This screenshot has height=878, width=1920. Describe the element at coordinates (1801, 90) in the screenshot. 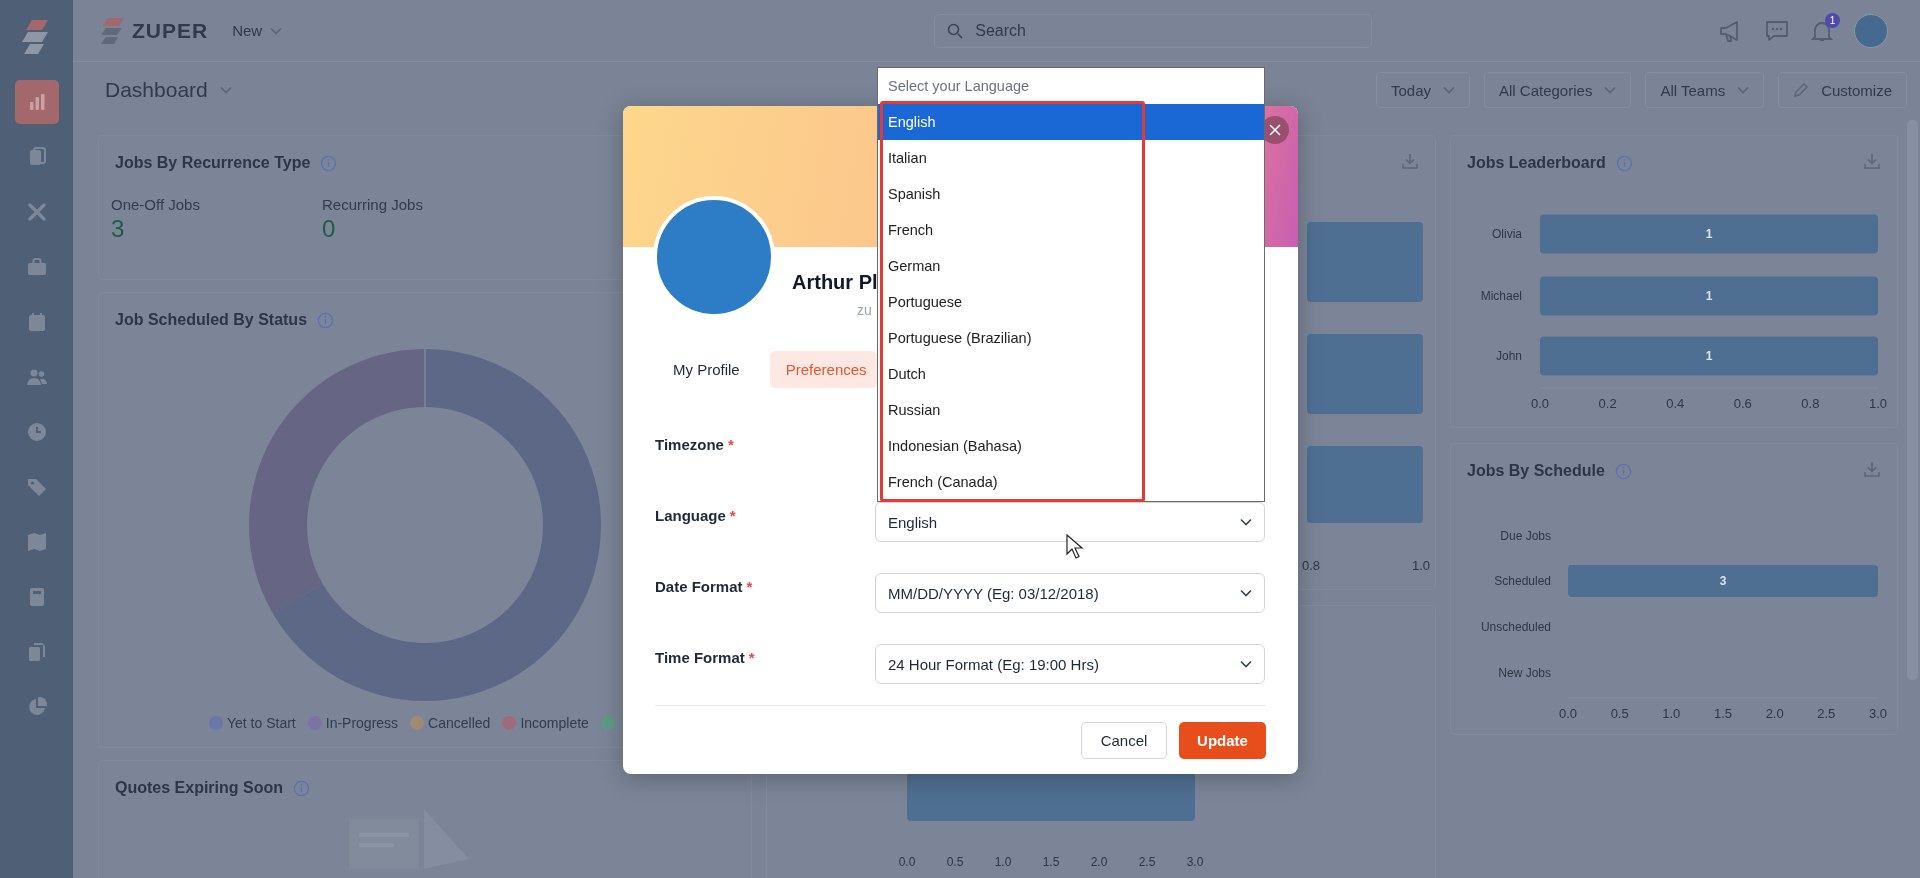

I see `pencil-icon` at that location.